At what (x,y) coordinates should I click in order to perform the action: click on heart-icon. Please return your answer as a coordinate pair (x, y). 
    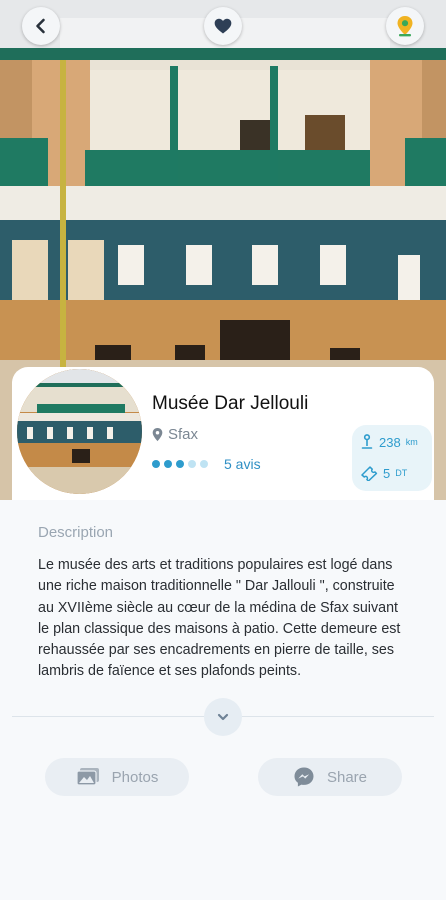
    Looking at the image, I should click on (223, 26).